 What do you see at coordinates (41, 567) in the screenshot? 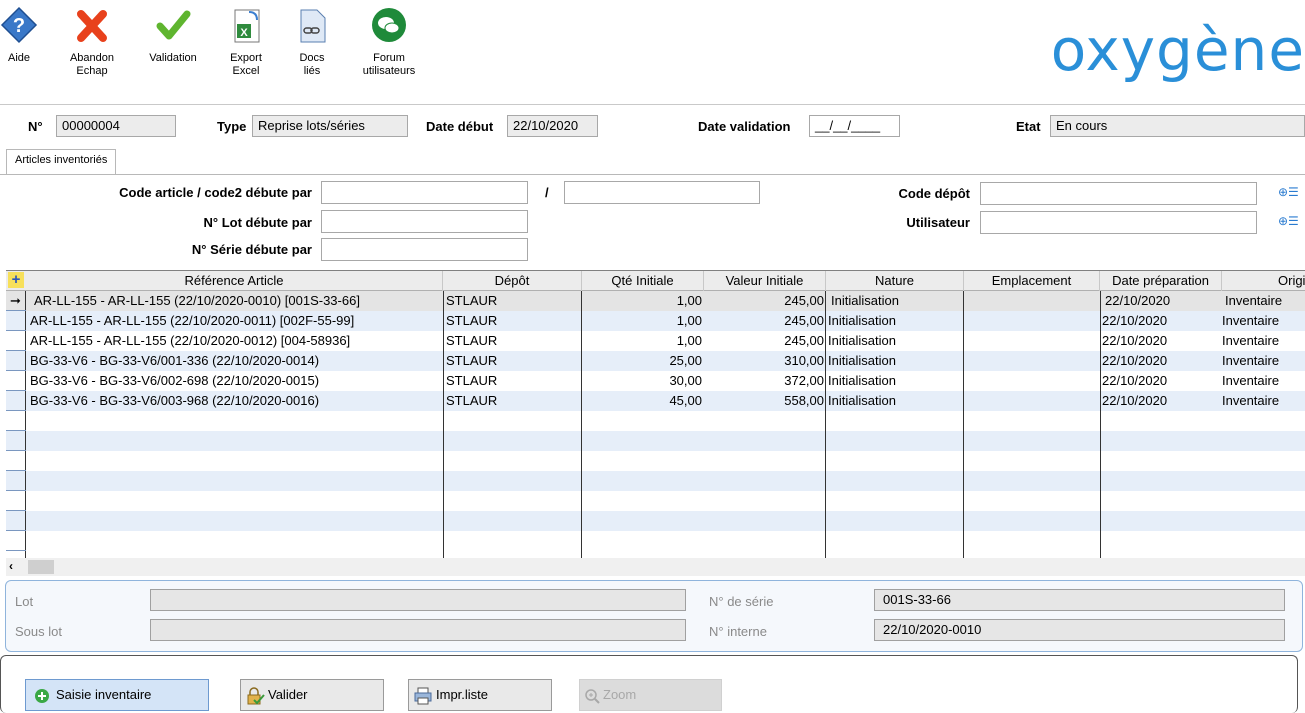
I see `scrollbar-thumb` at bounding box center [41, 567].